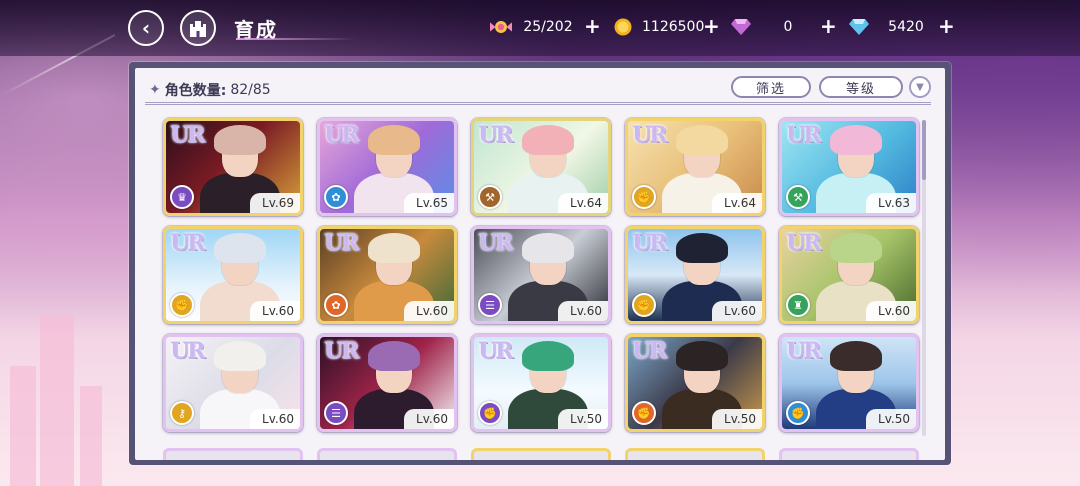 The image size is (1080, 486). What do you see at coordinates (924, 278) in the screenshot?
I see `grid-scrollbar` at bounding box center [924, 278].